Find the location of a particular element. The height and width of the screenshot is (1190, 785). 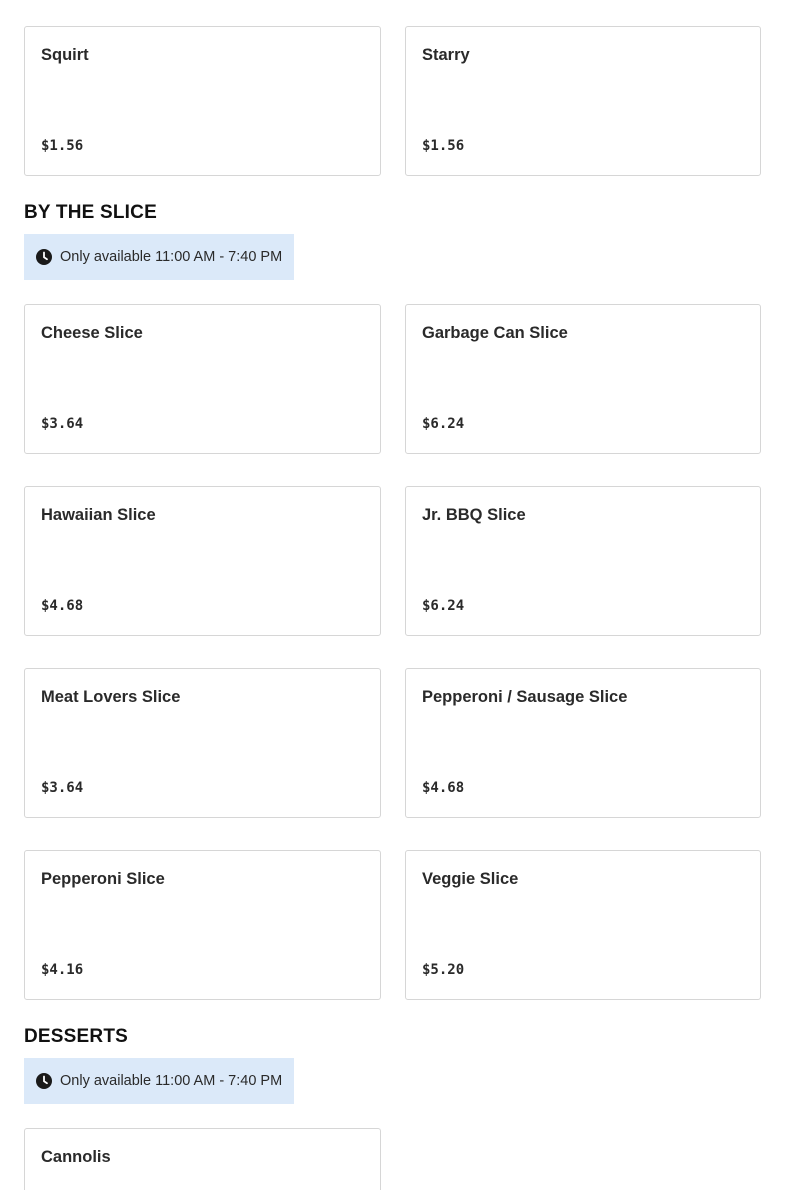

menu-item-name: Hawaiian Slice is located at coordinates (98, 515).